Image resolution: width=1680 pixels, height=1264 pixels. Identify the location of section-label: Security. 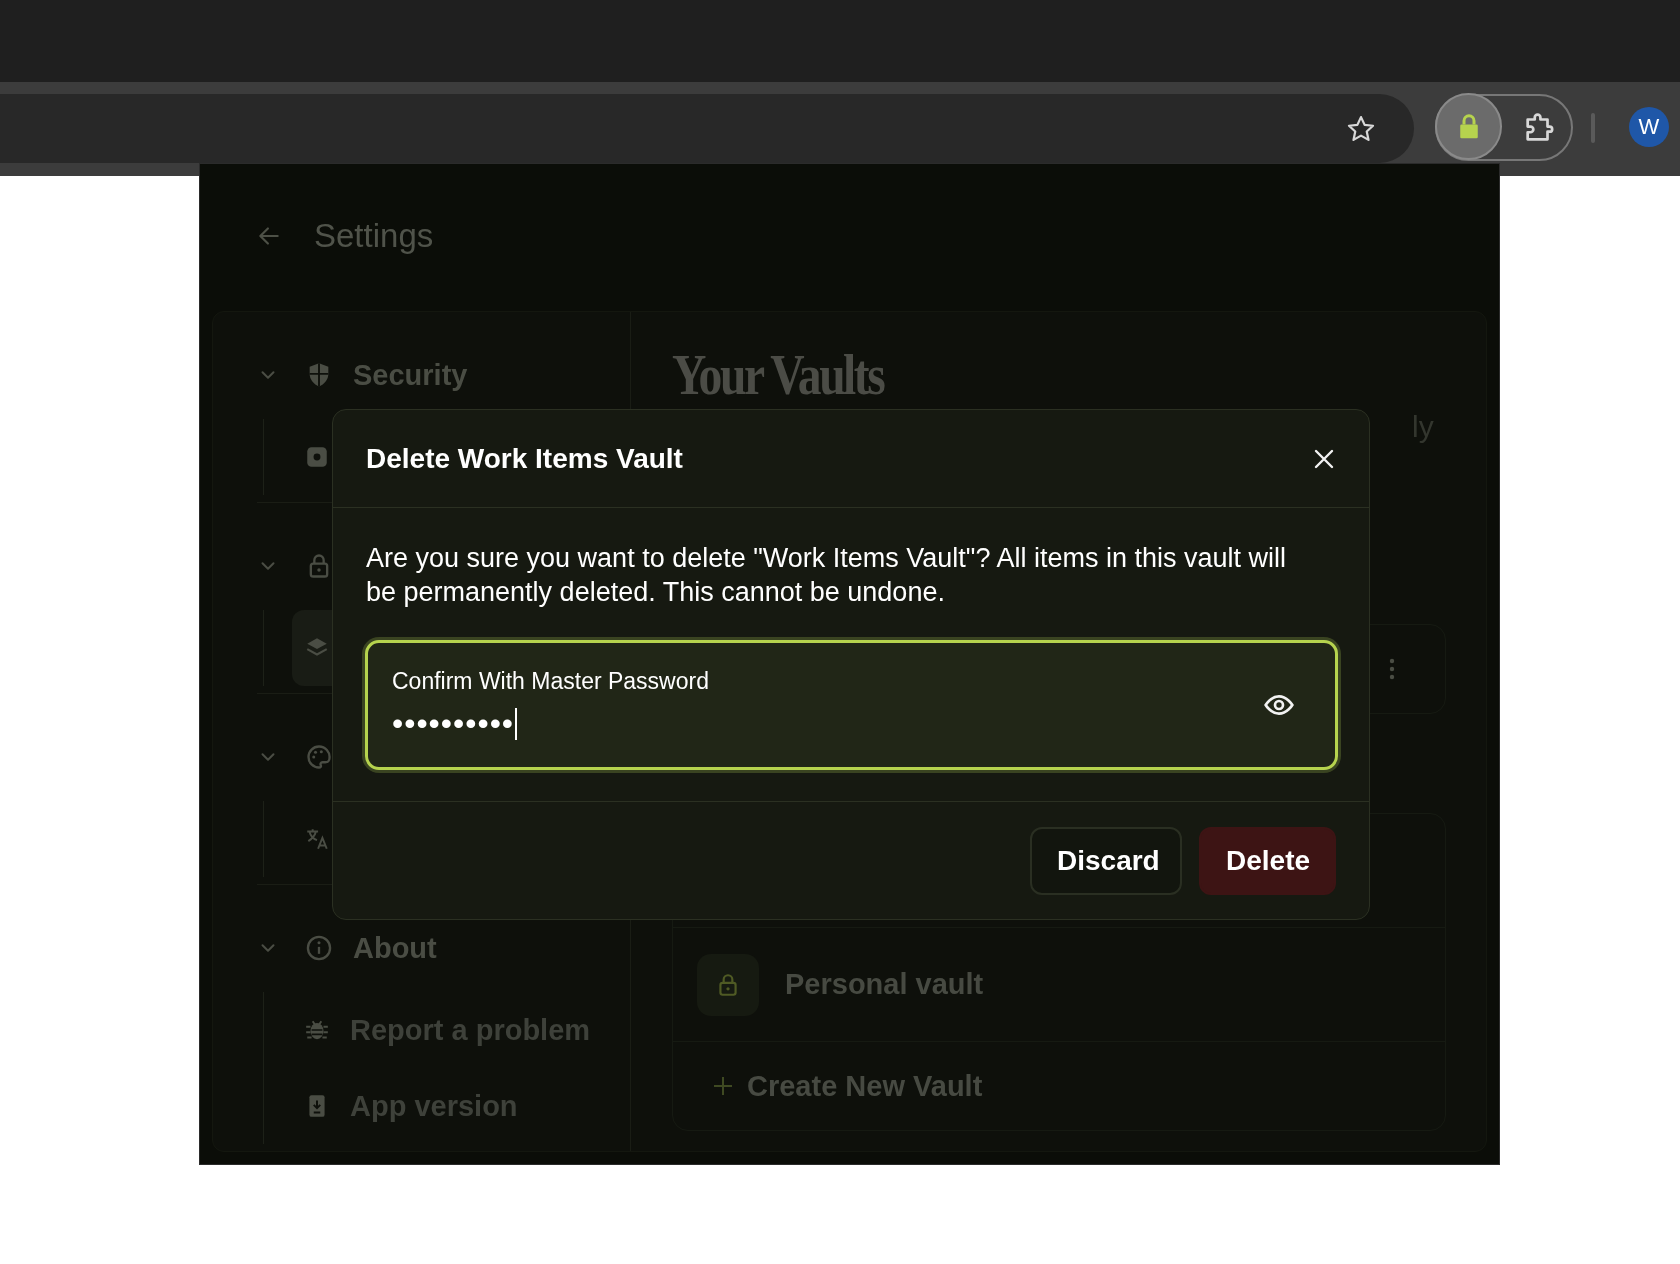
(410, 375).